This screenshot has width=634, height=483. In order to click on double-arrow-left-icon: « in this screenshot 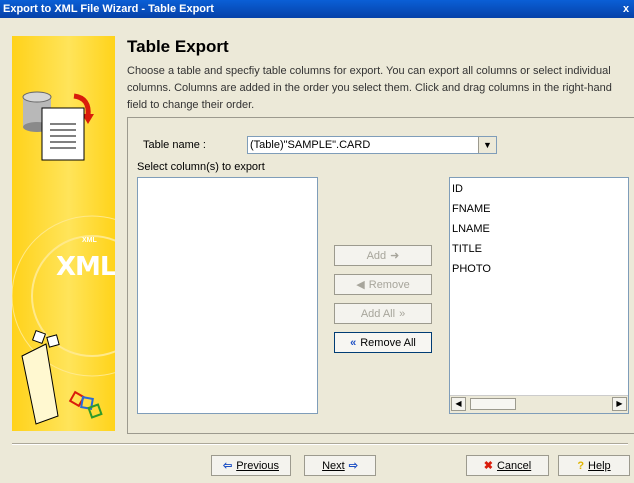, I will do `click(353, 342)`.